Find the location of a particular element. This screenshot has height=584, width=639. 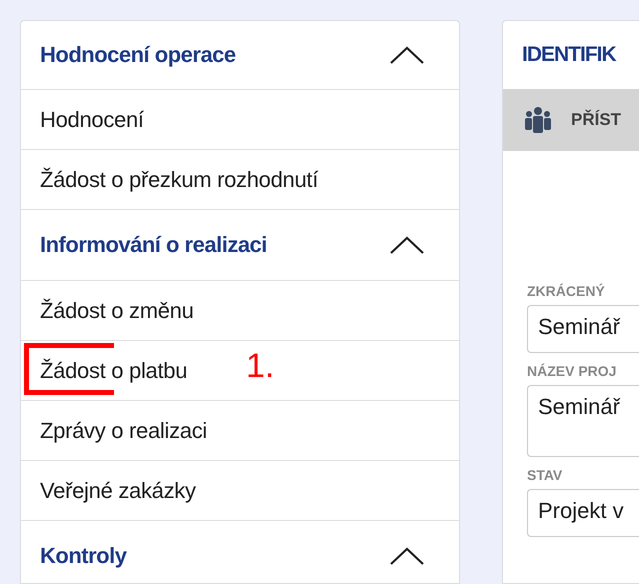

tab-label: PŘÍST is located at coordinates (596, 120).